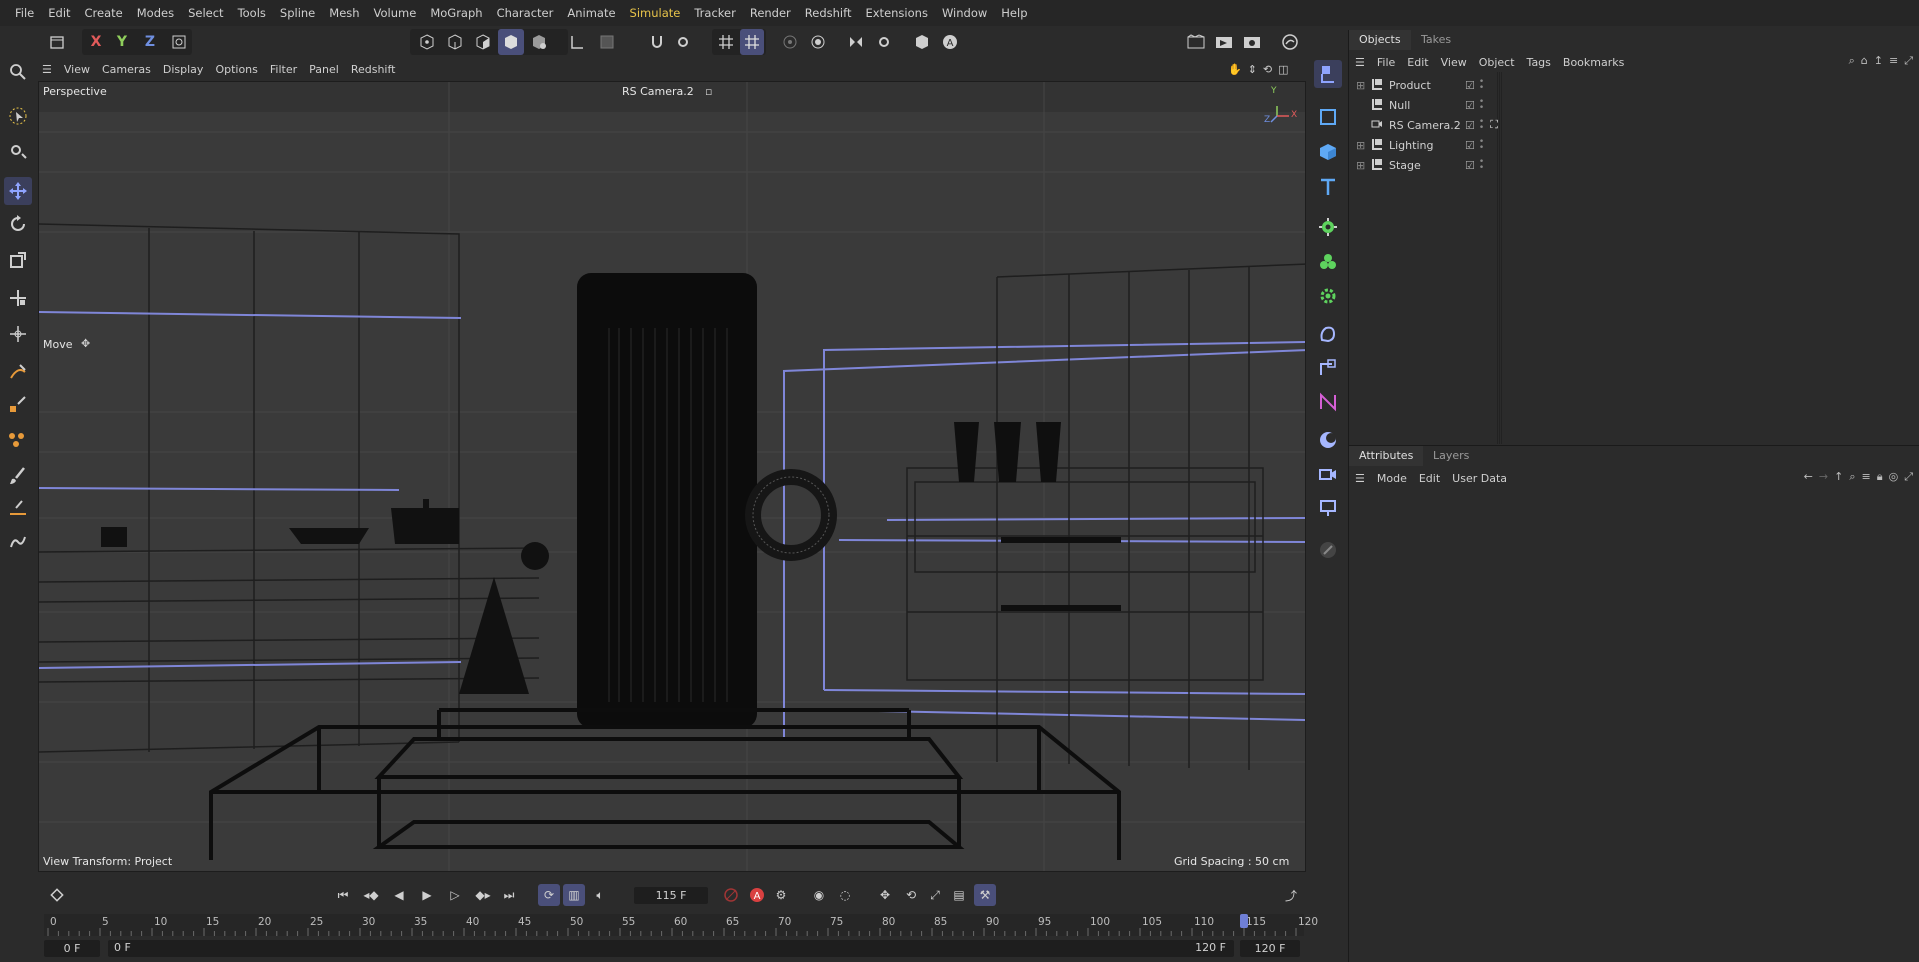 The height and width of the screenshot is (962, 1919). What do you see at coordinates (1328, 508) in the screenshot?
I see `light-object-icon` at bounding box center [1328, 508].